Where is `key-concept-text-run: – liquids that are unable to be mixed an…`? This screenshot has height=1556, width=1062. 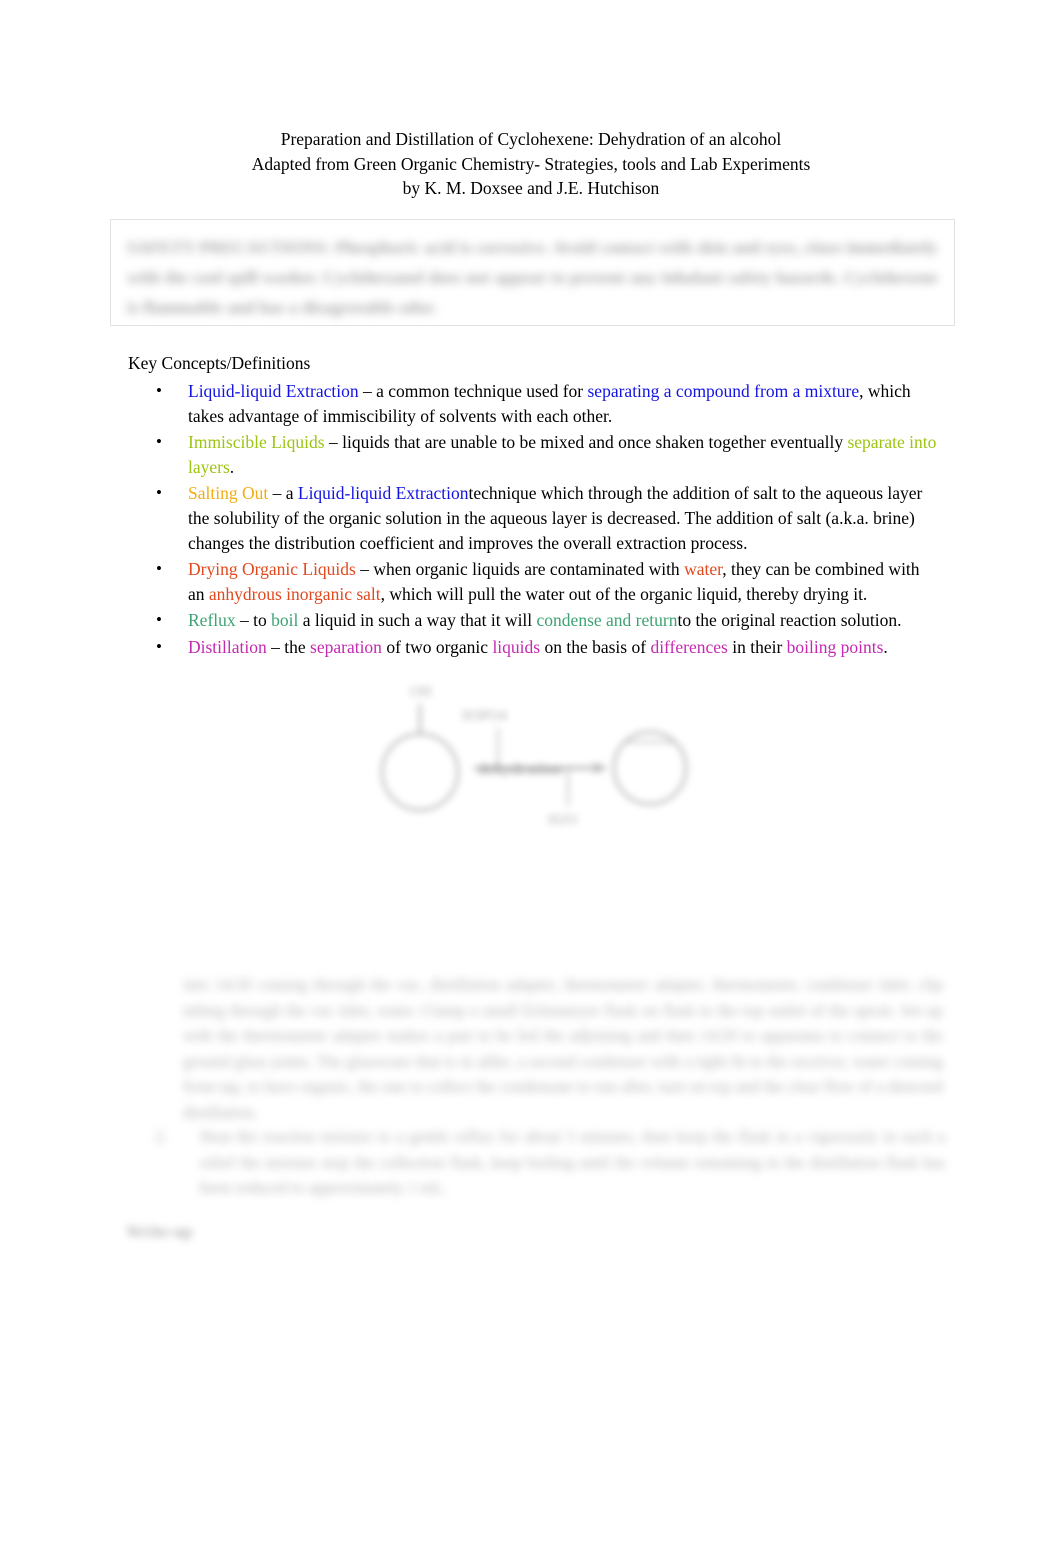 key-concept-text-run: – liquids that are unable to be mixed an… is located at coordinates (586, 442).